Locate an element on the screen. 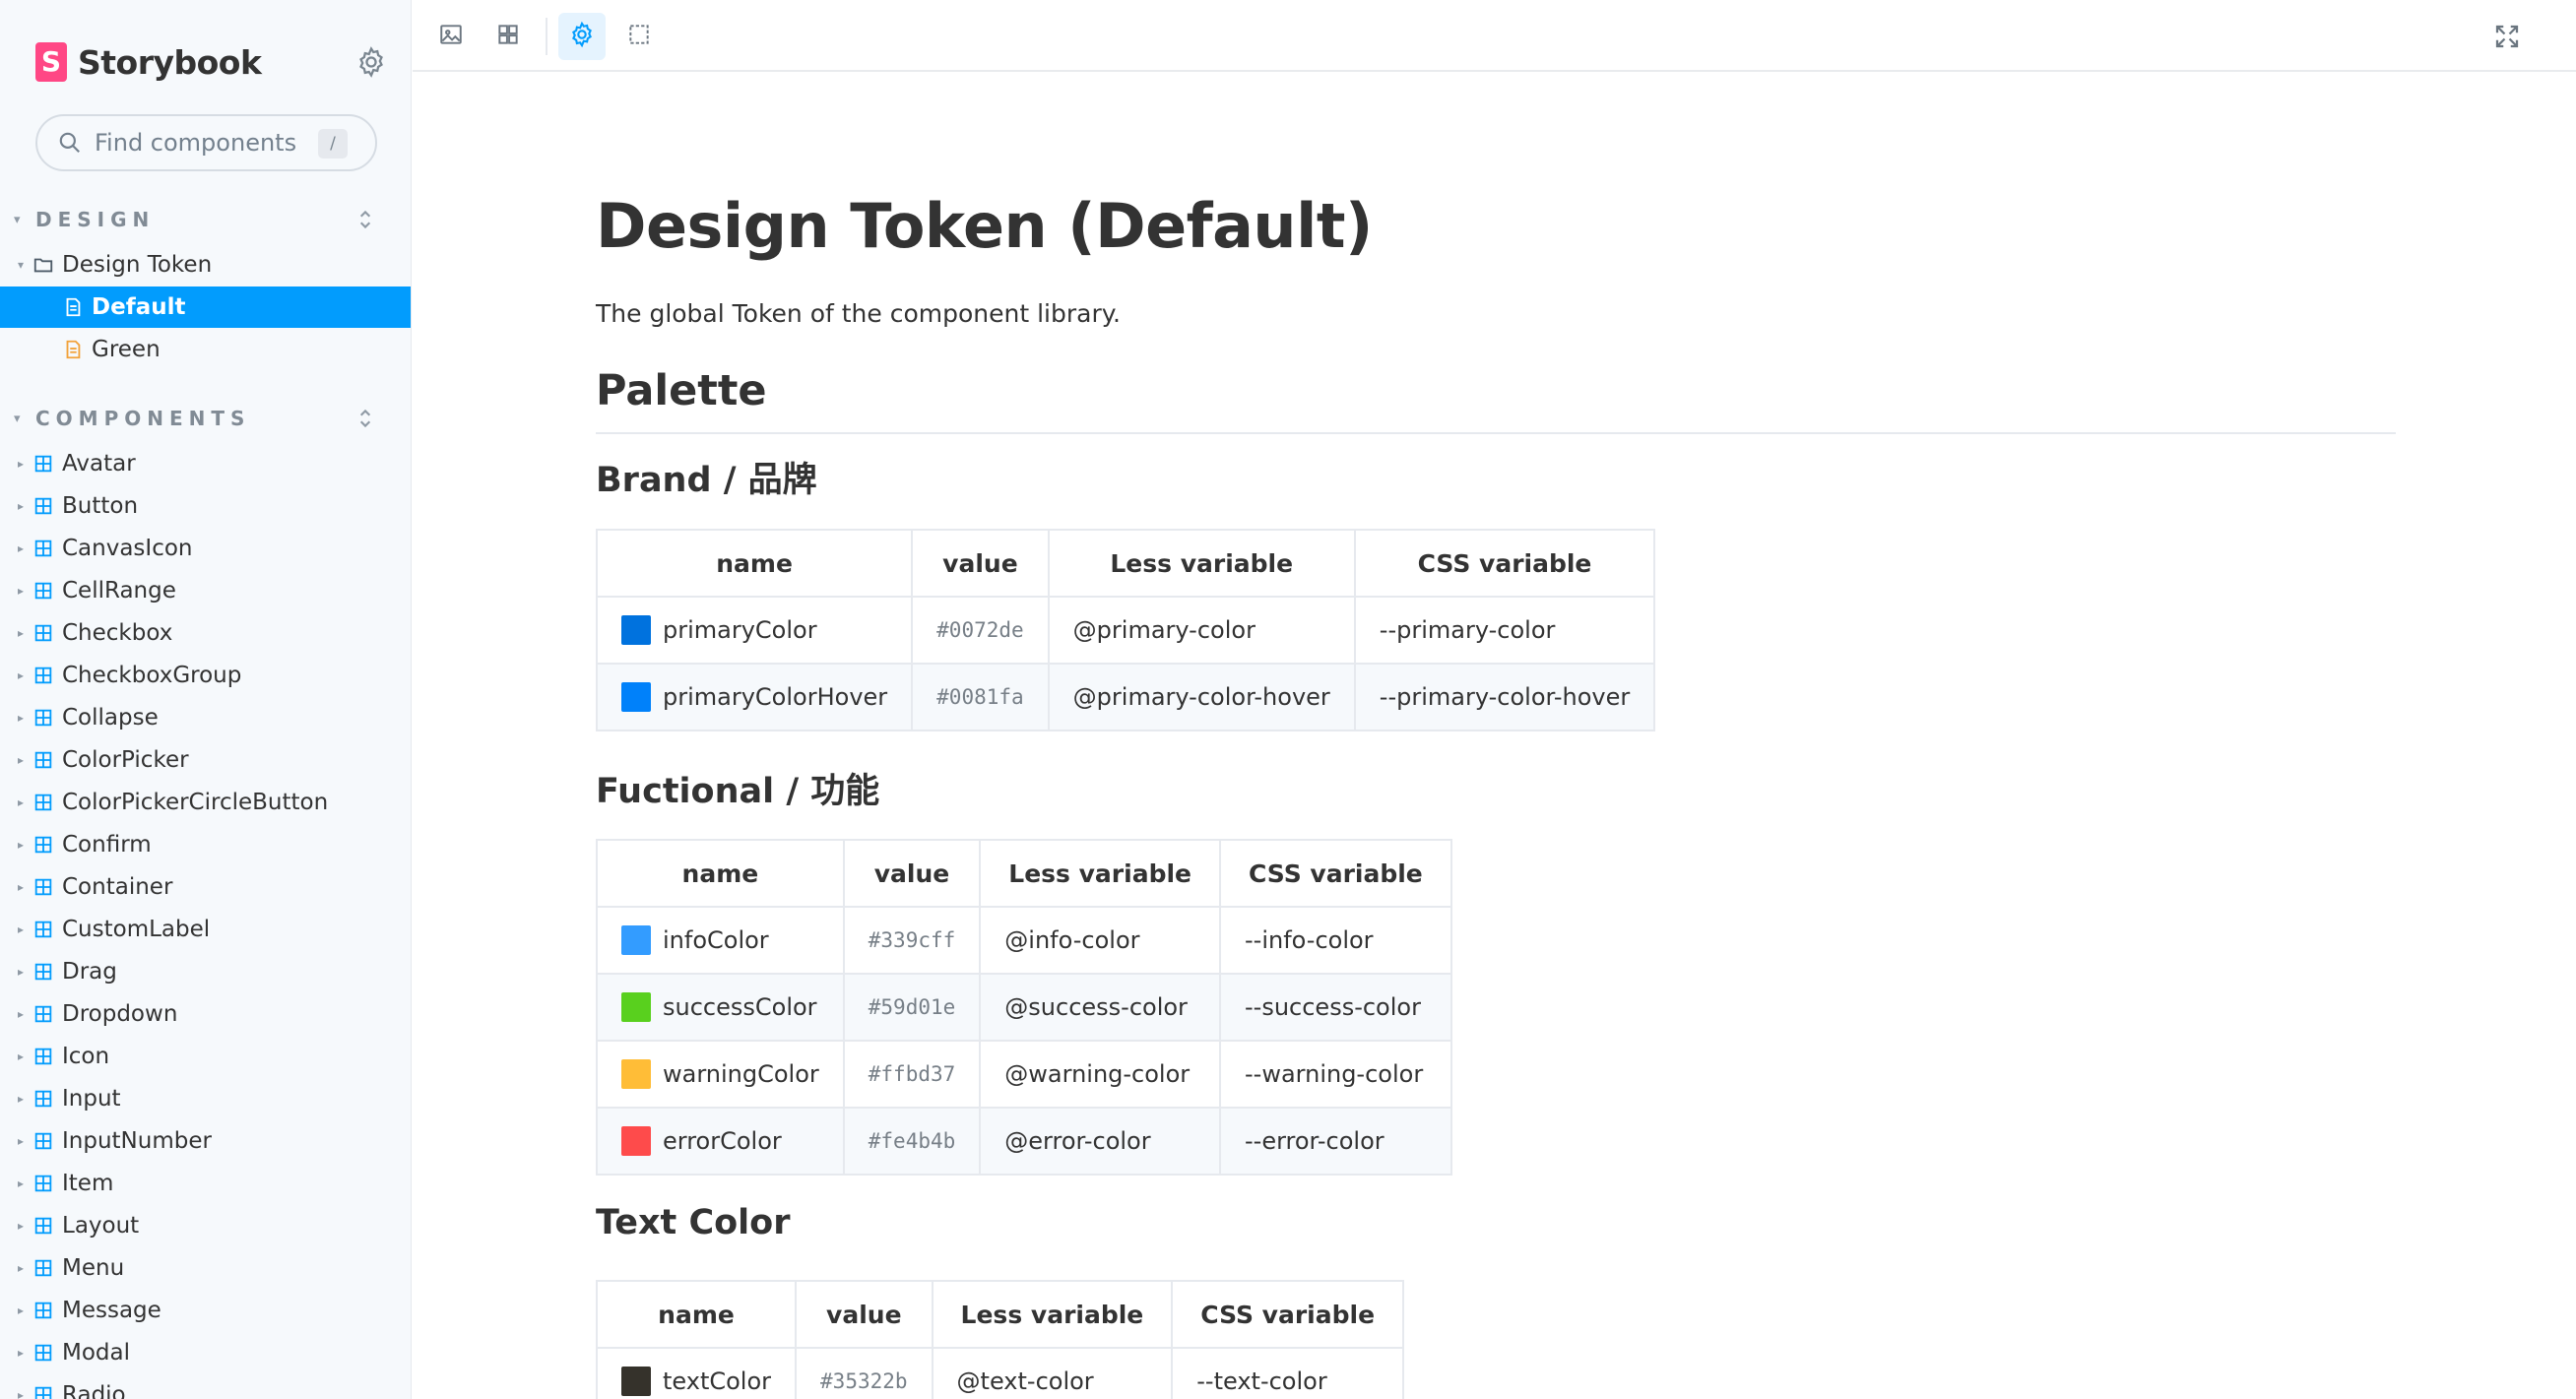  token-value: #35322b is located at coordinates (864, 1373).